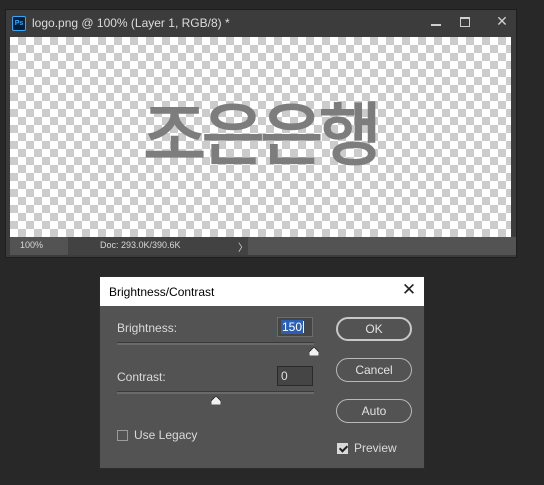 Image resolution: width=544 pixels, height=485 pixels. Describe the element at coordinates (215, 343) in the screenshot. I see `brightness-slider-track` at that location.